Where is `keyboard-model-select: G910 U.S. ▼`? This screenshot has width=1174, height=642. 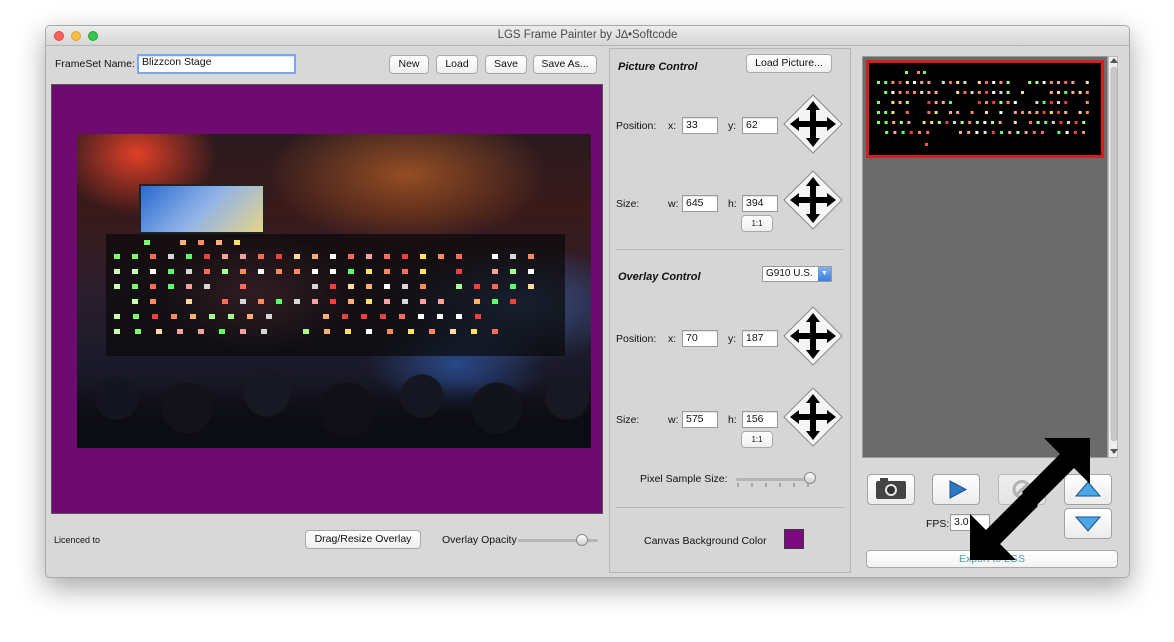
keyboard-model-select: G910 U.S. ▼ is located at coordinates (797, 274).